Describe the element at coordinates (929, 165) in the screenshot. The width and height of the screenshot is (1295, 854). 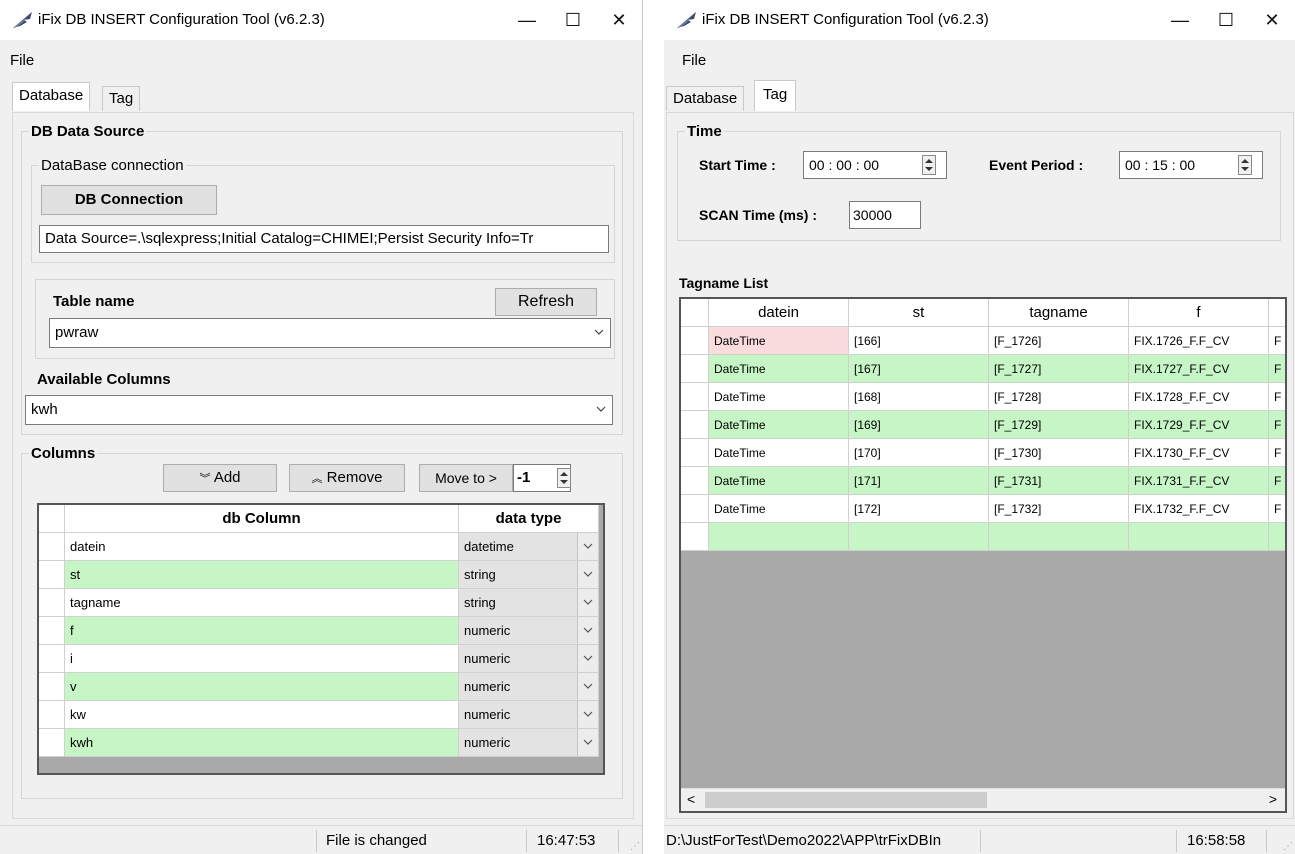
I see `start-time-spin-icon` at that location.